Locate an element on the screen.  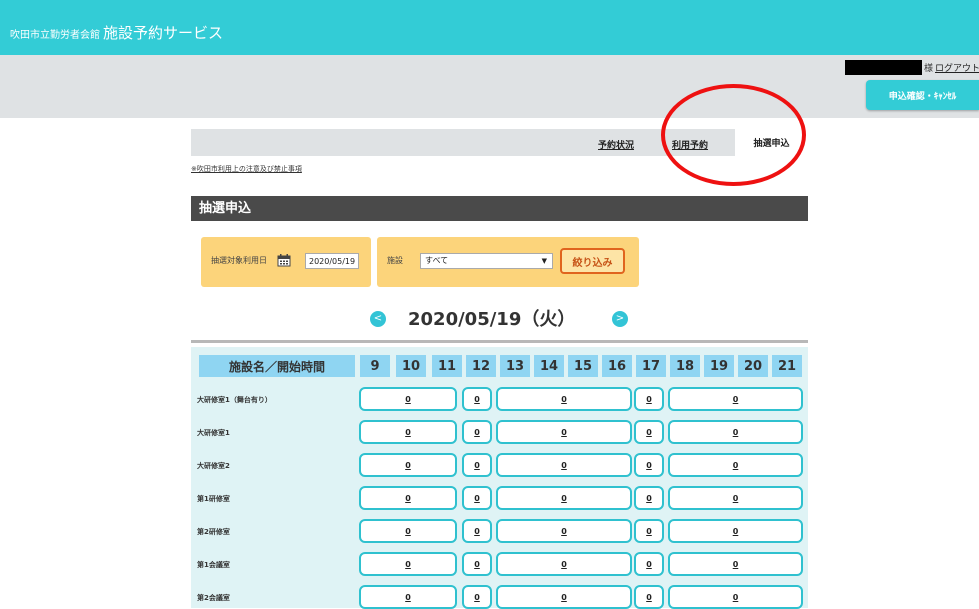
org-name: 吹田市立勤労者会館 is located at coordinates (55, 35).